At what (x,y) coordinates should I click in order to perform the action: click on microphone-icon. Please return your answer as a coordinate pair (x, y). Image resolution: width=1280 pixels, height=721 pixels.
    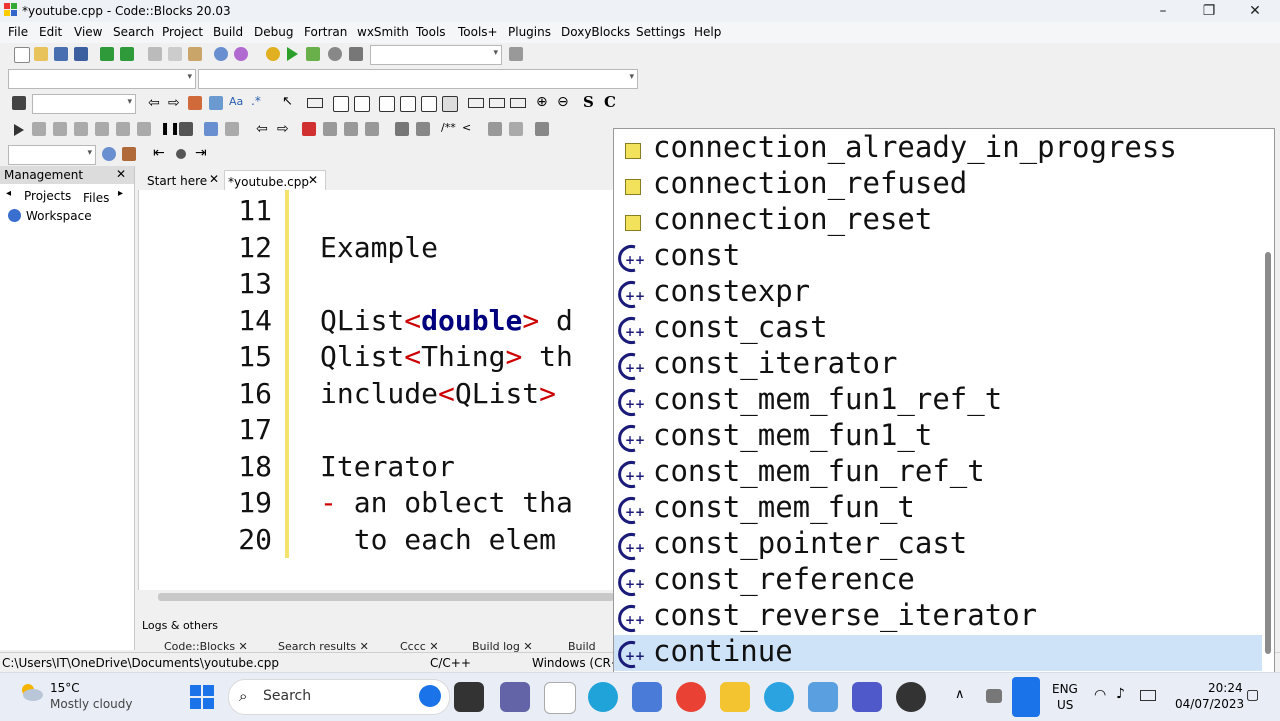
    Looking at the image, I should click on (1026, 697).